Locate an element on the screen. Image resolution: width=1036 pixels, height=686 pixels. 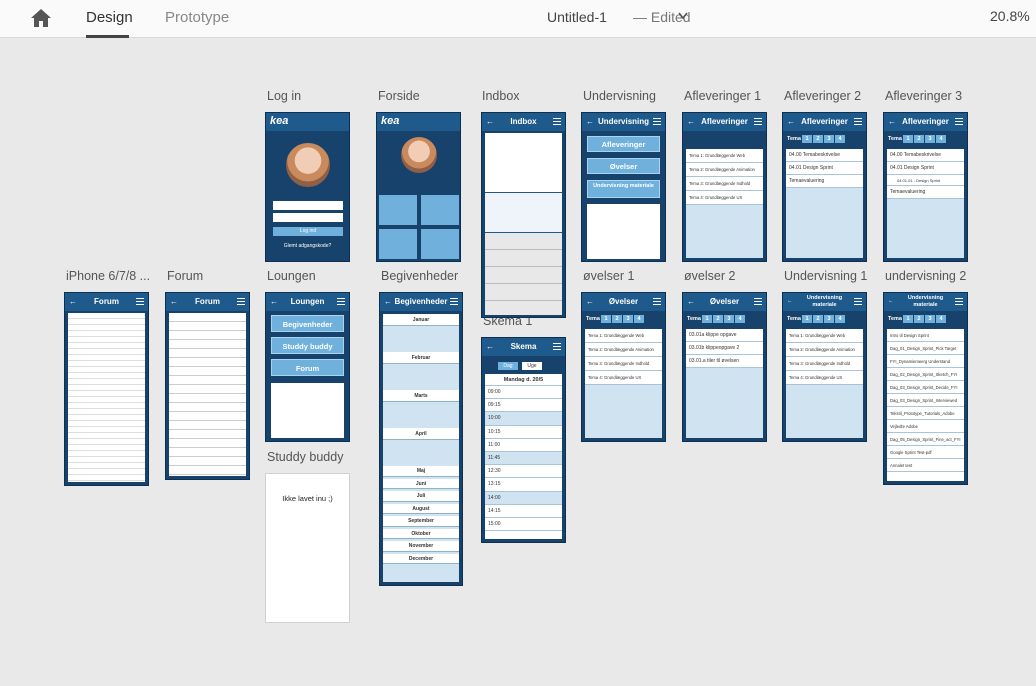
artboard-label-undervisning-2: undervisning 2 is located at coordinates (925, 276).